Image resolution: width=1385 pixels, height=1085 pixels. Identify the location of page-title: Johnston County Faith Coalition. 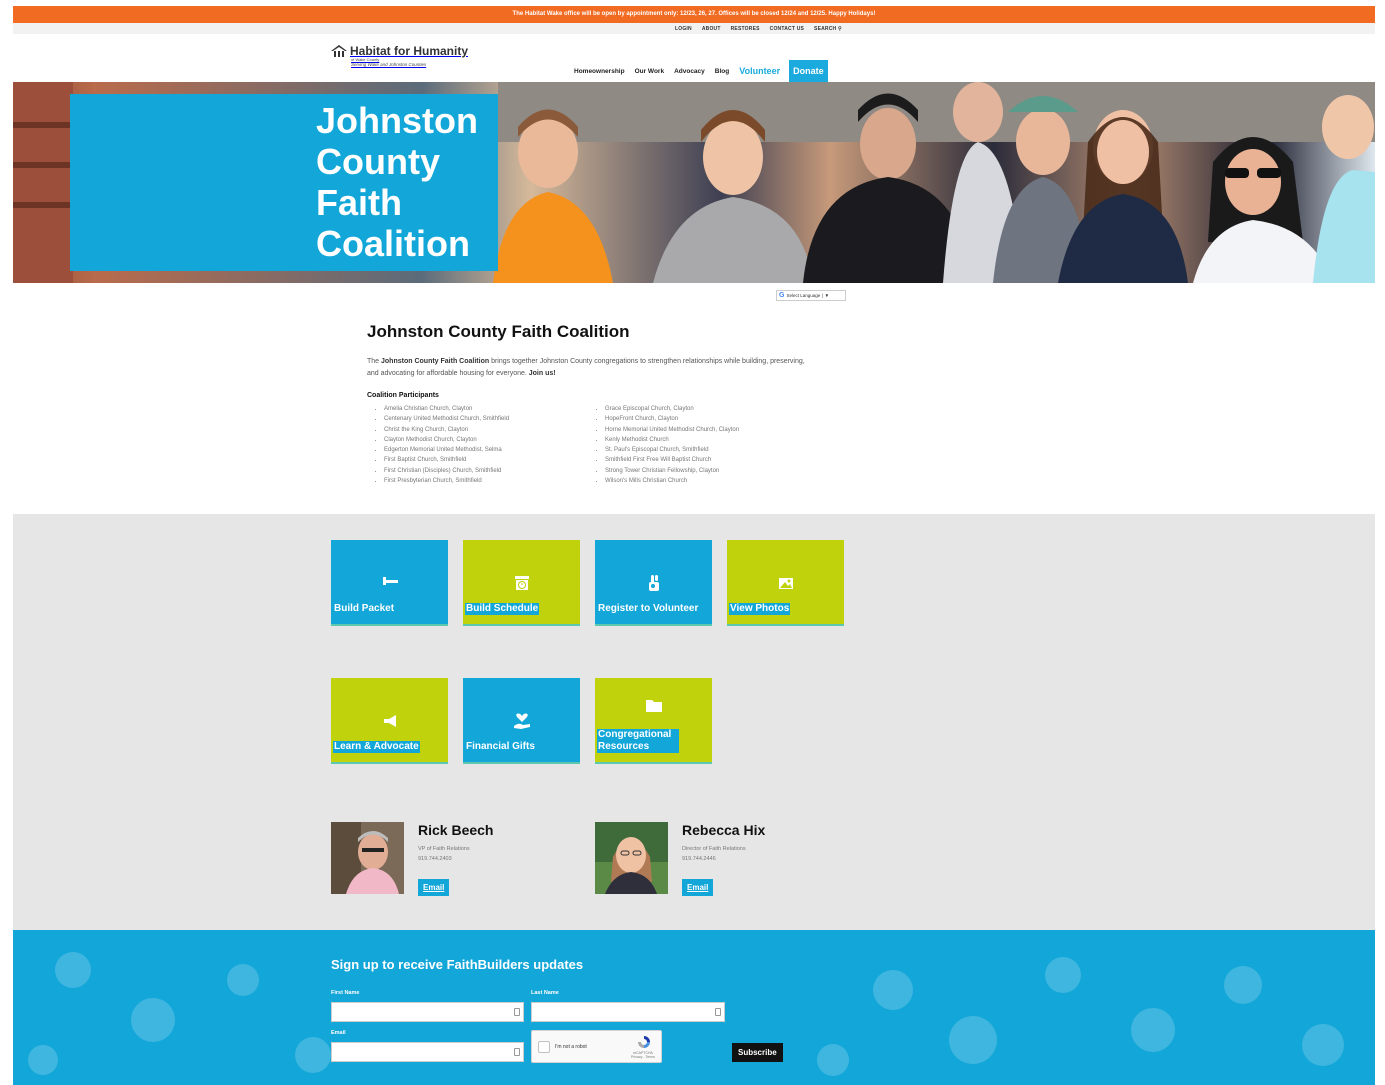
(498, 331).